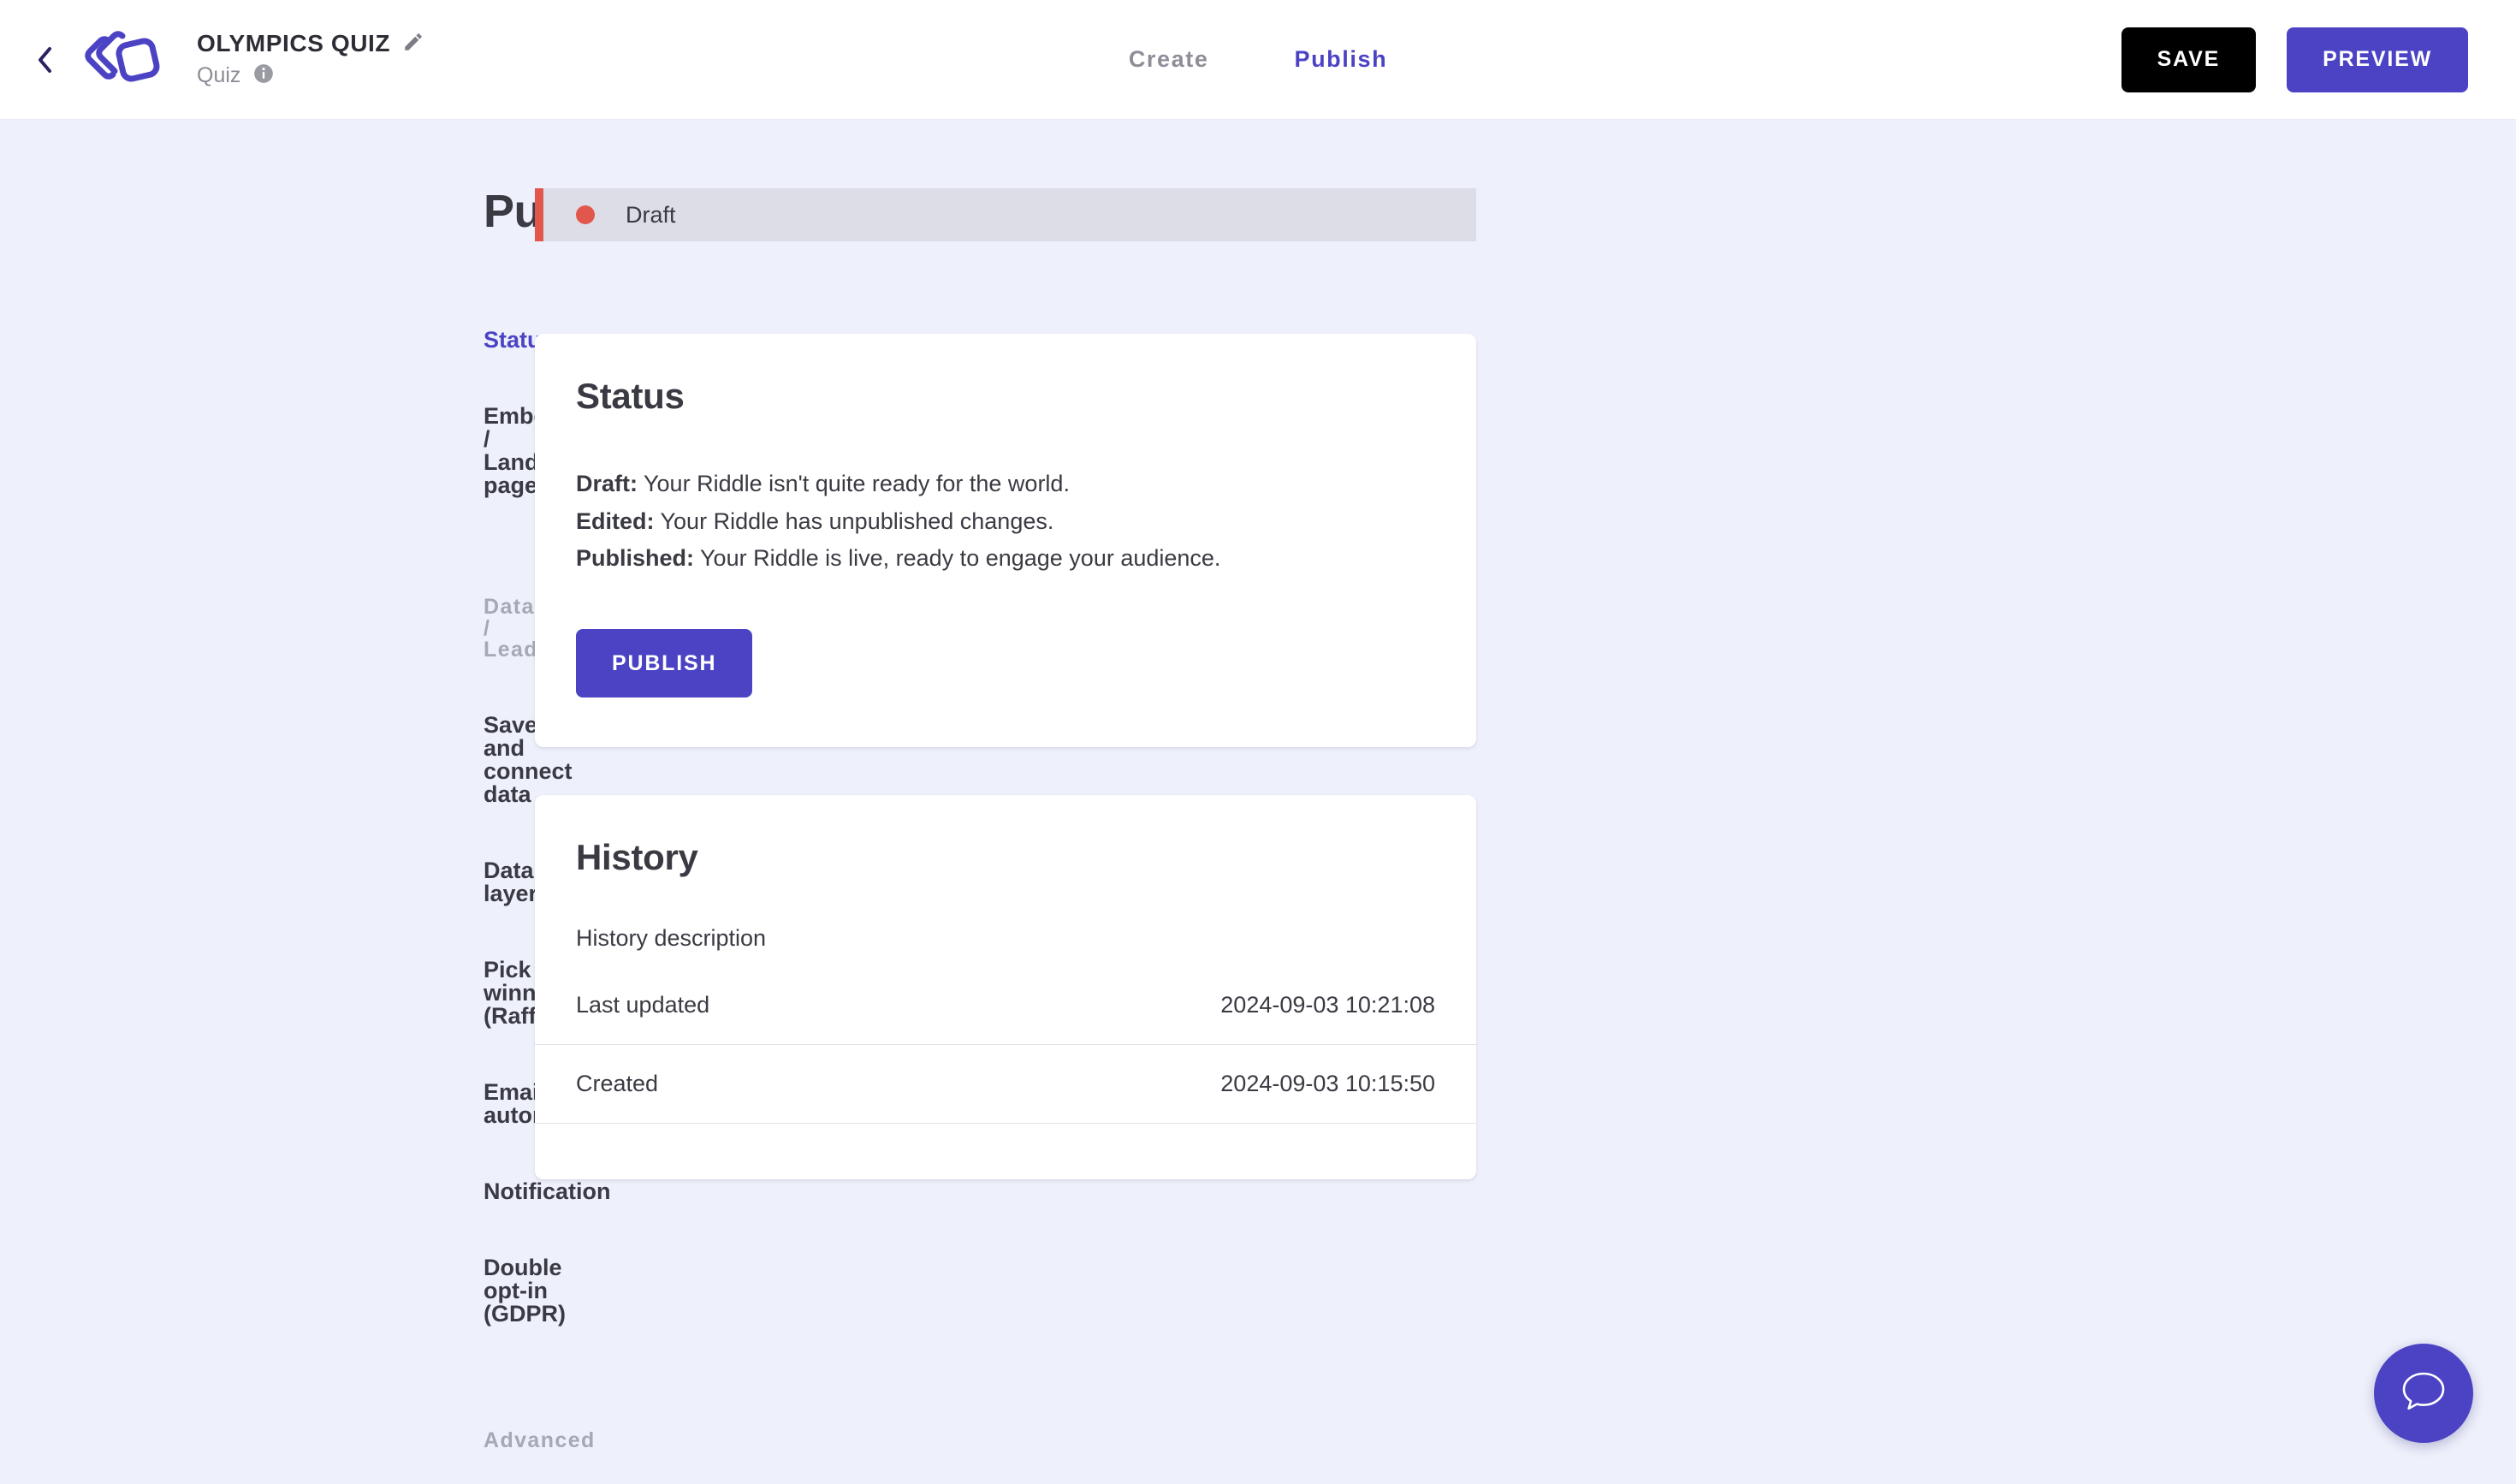 The width and height of the screenshot is (2516, 1484). I want to click on status-term-published: Published:, so click(635, 559).